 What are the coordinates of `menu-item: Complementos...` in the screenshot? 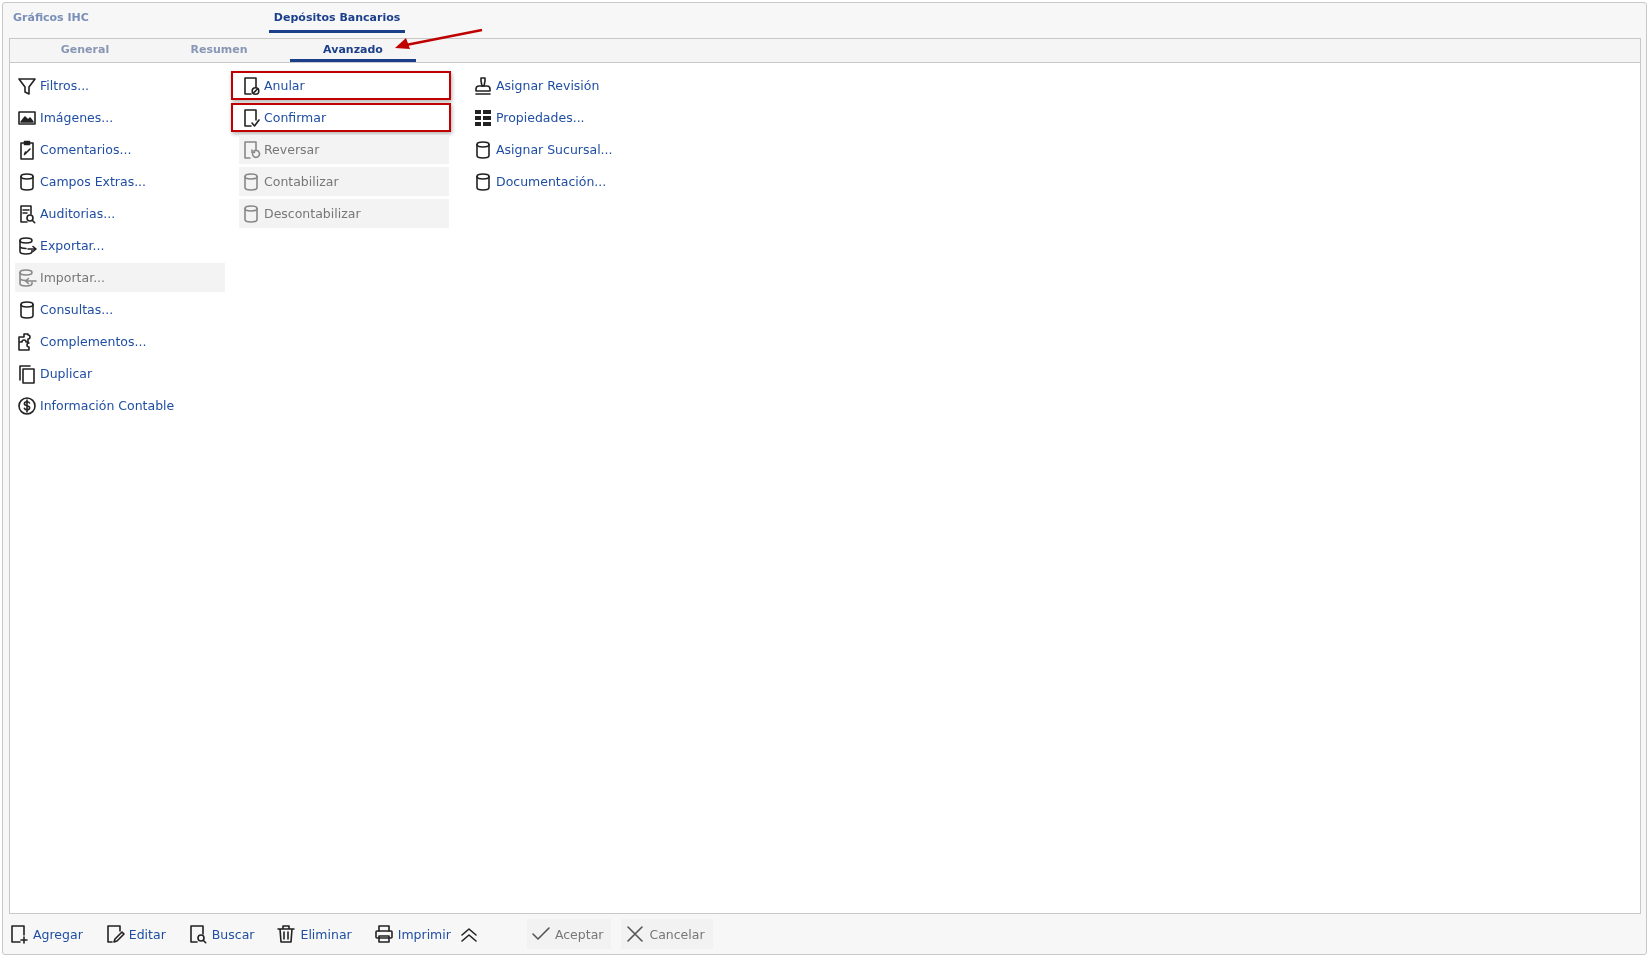 It's located at (120, 341).